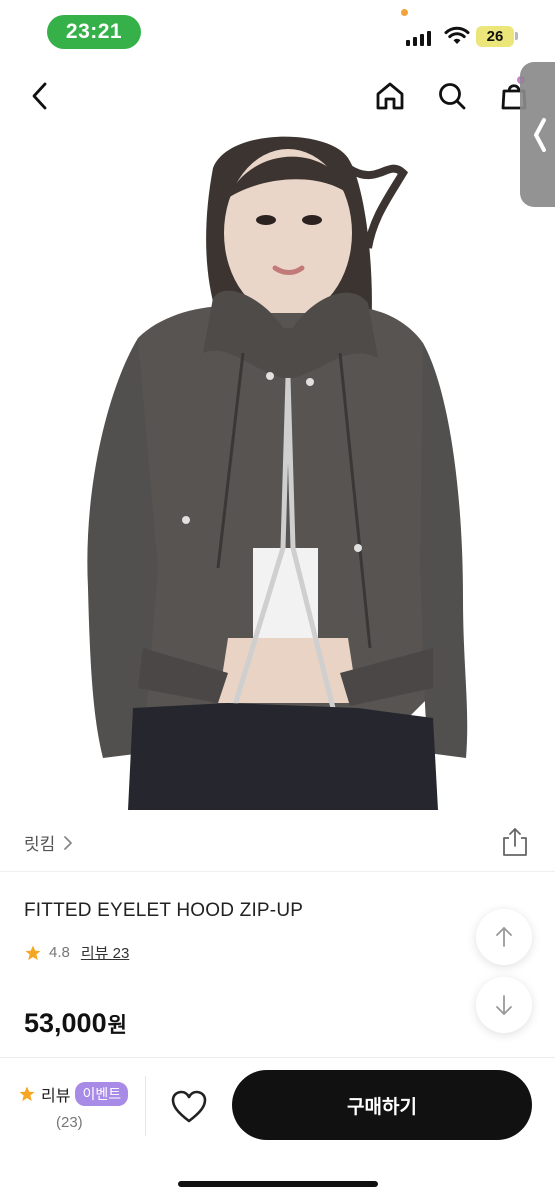 The height and width of the screenshot is (1200, 555). I want to click on home-button, so click(390, 96).